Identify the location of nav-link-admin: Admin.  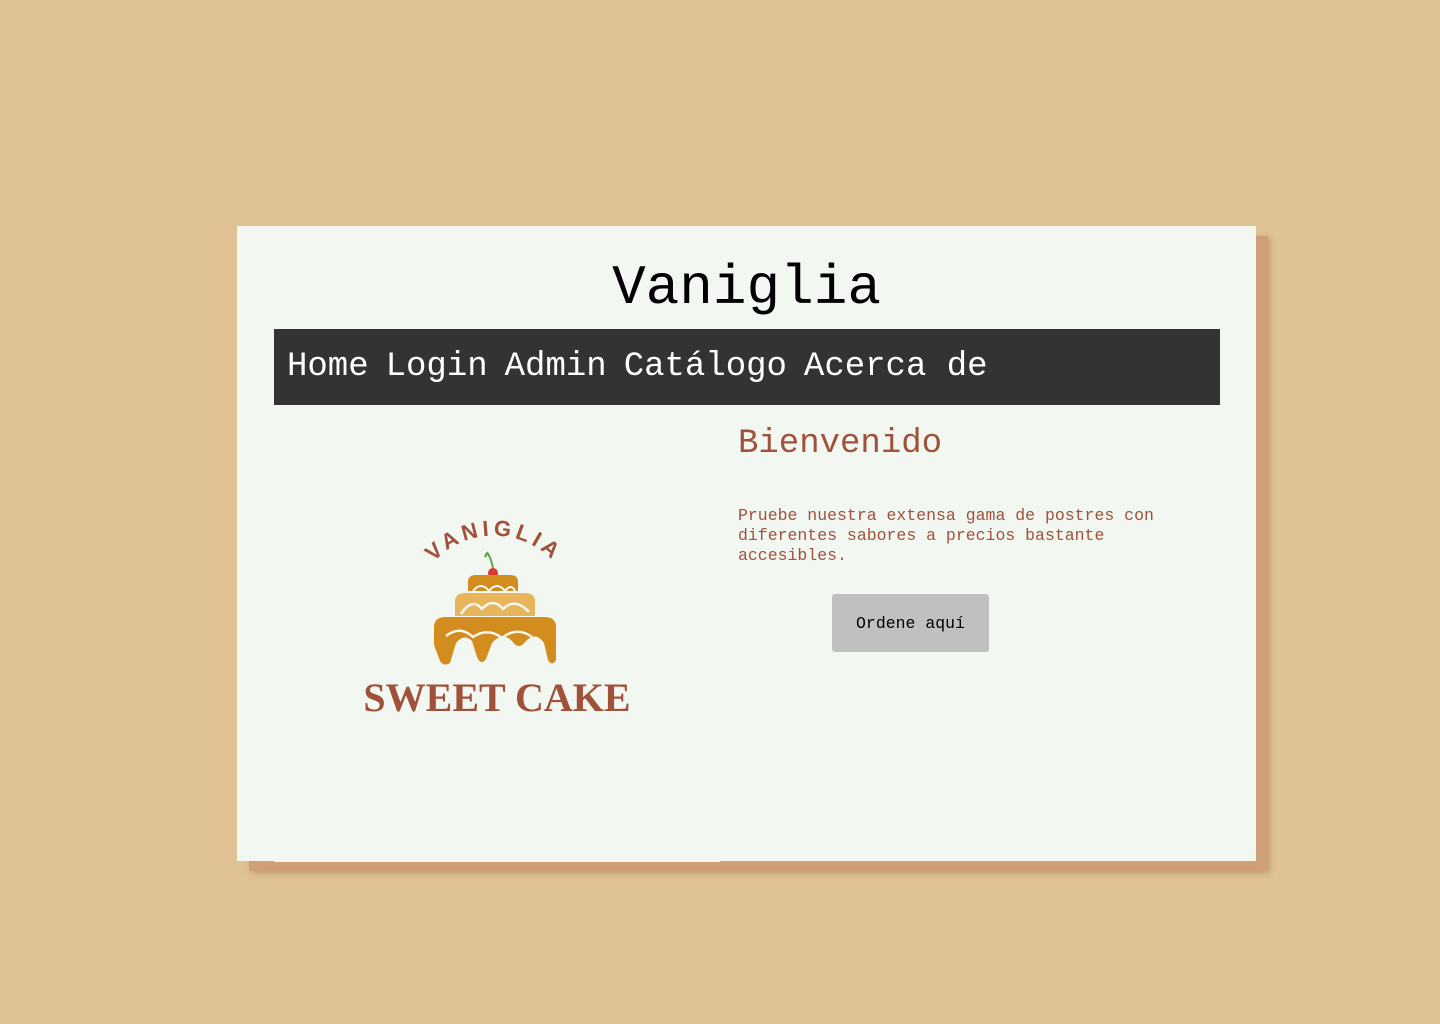
(556, 367).